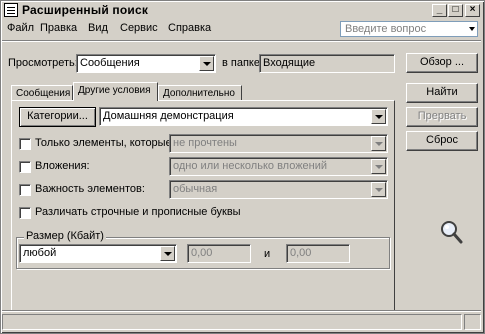  Describe the element at coordinates (318, 253) in the screenshot. I see `size-to-field: 0,00` at that location.